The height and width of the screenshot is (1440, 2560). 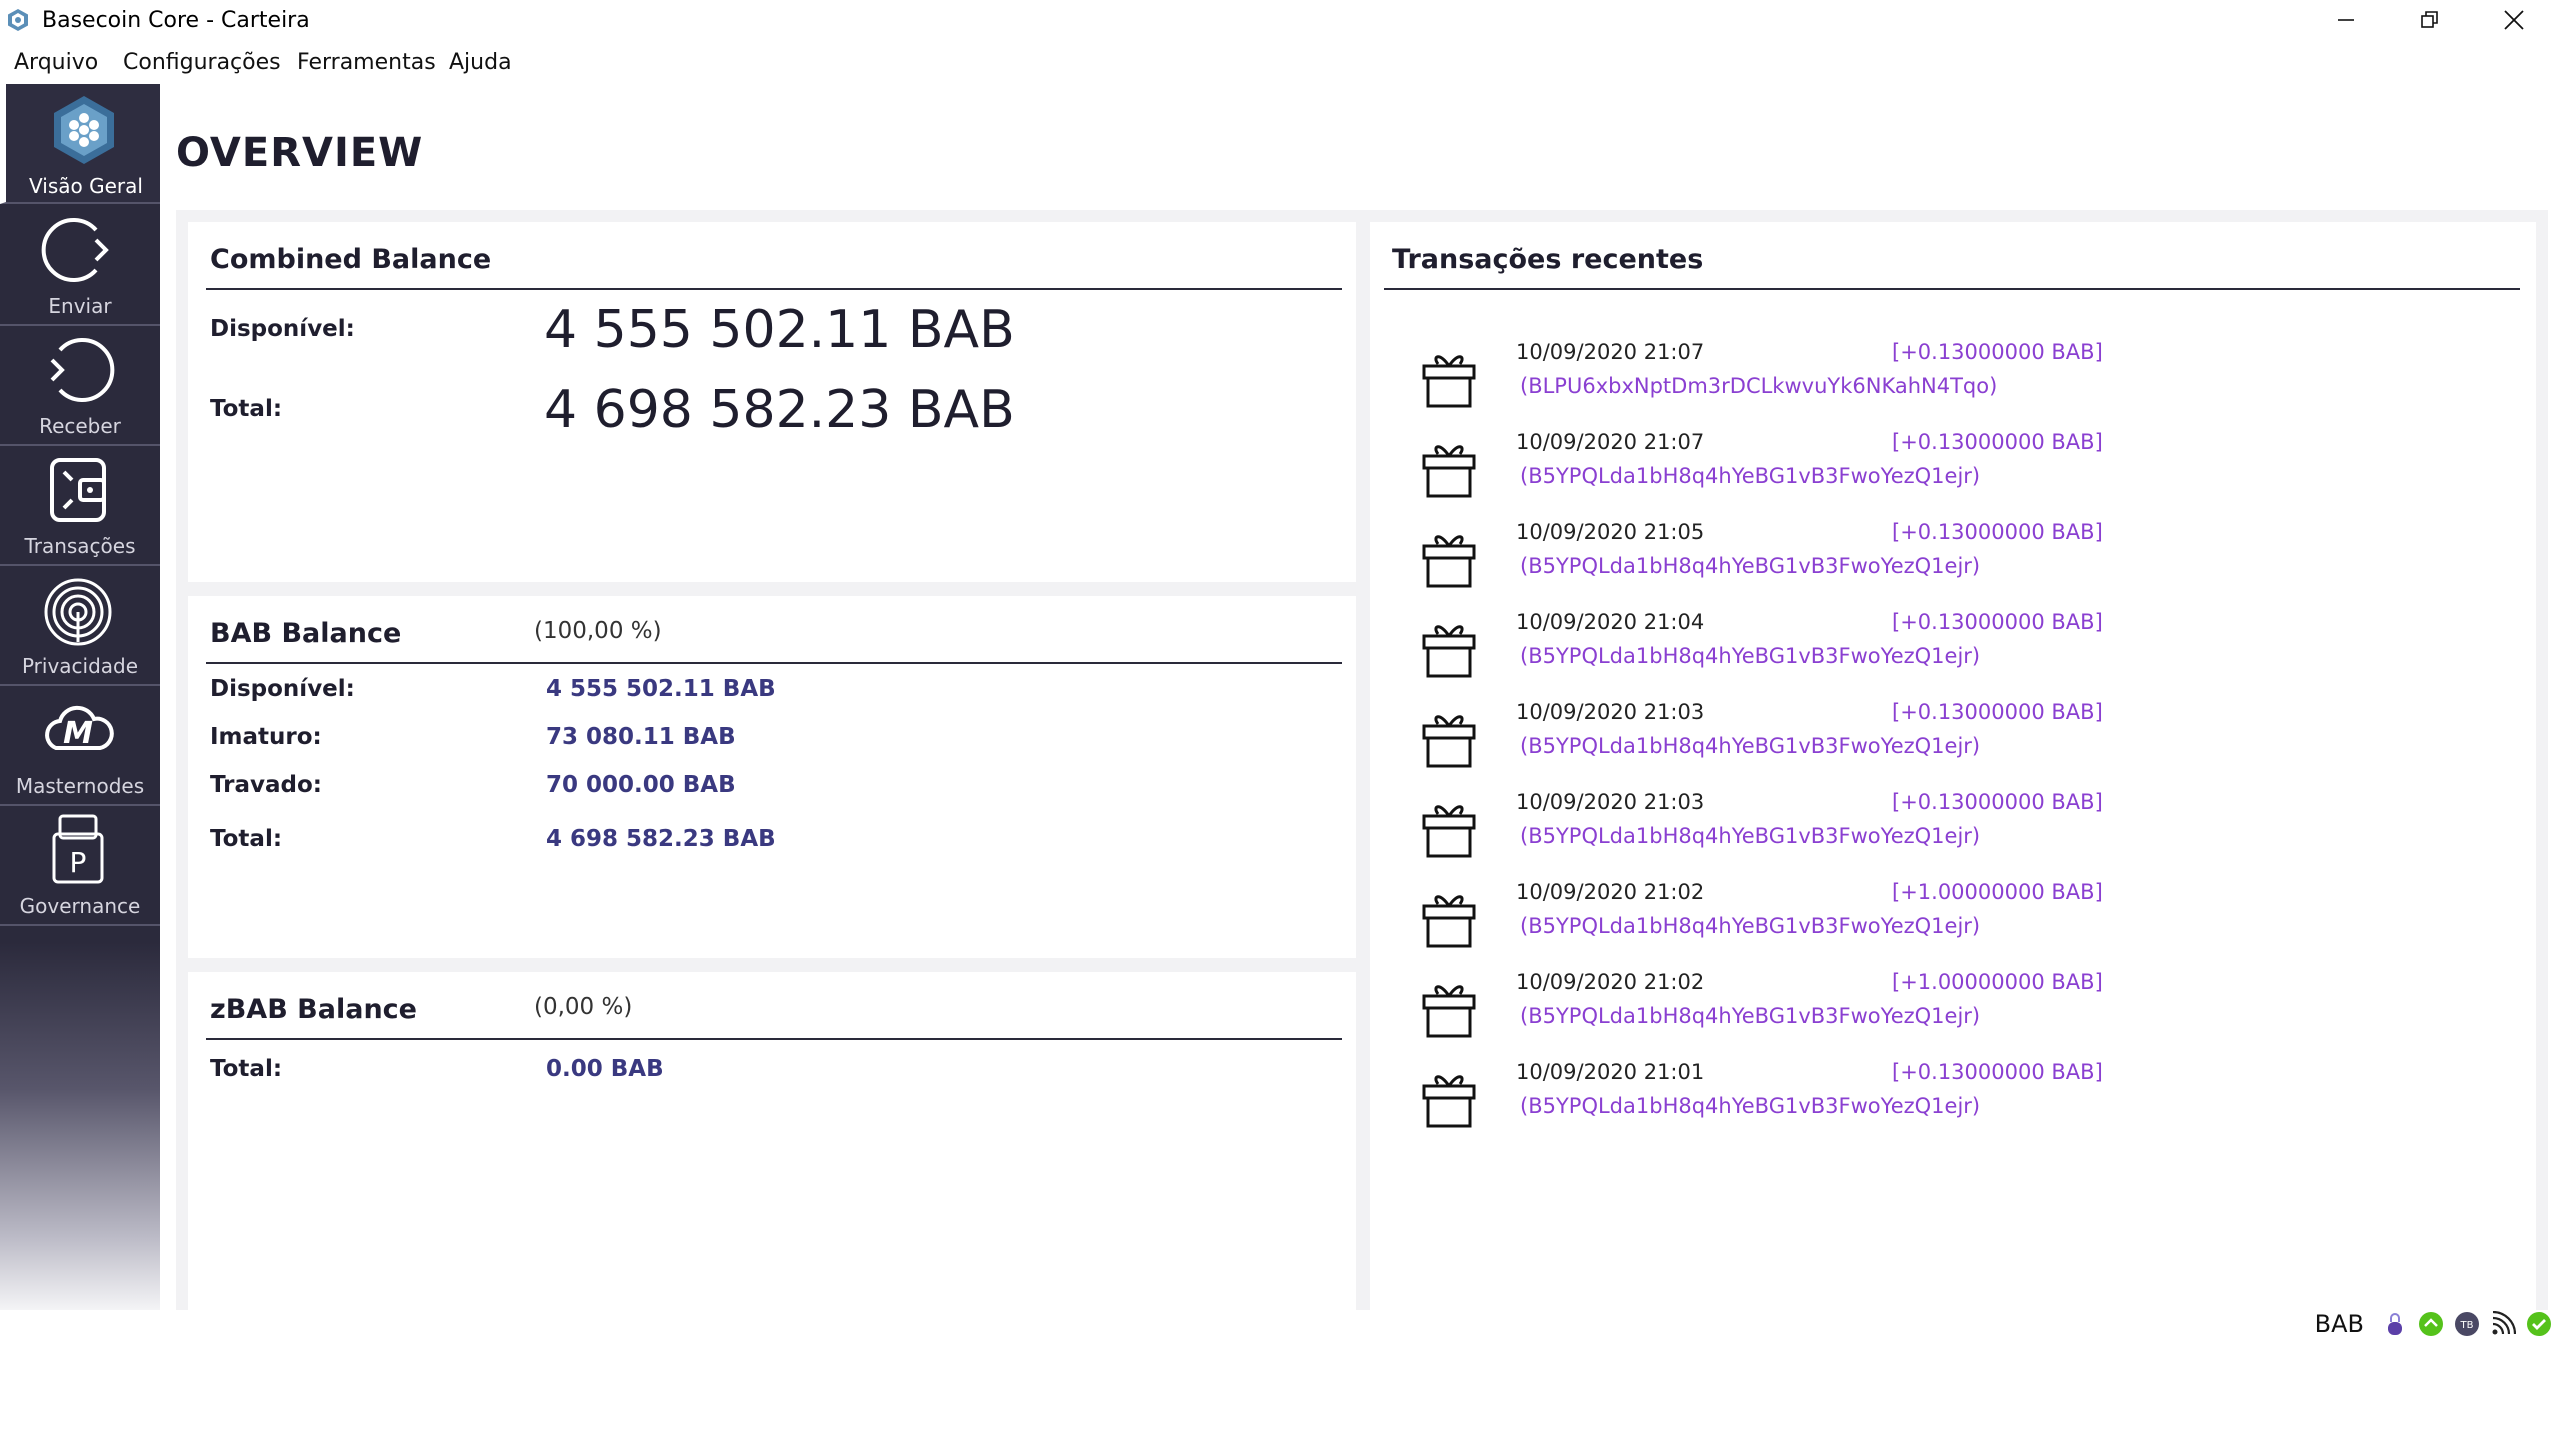 I want to click on sidebar-item-overview: Visão Geral, so click(x=80, y=144).